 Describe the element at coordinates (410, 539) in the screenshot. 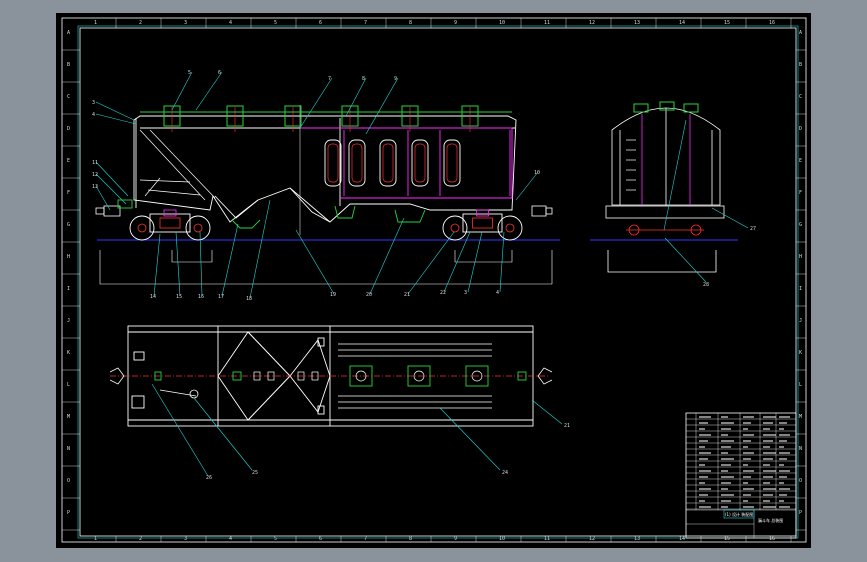

I see `col-mark-bottom: 8` at that location.